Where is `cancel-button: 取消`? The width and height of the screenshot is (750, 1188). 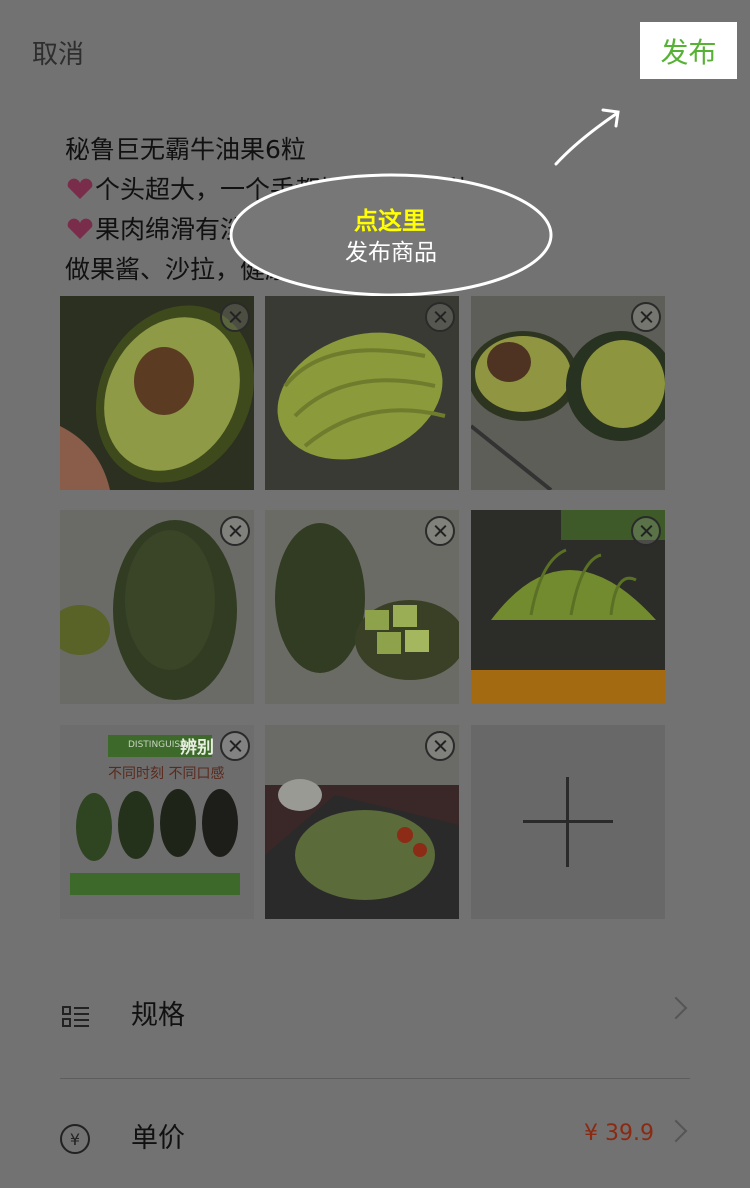 cancel-button: 取消 is located at coordinates (58, 52).